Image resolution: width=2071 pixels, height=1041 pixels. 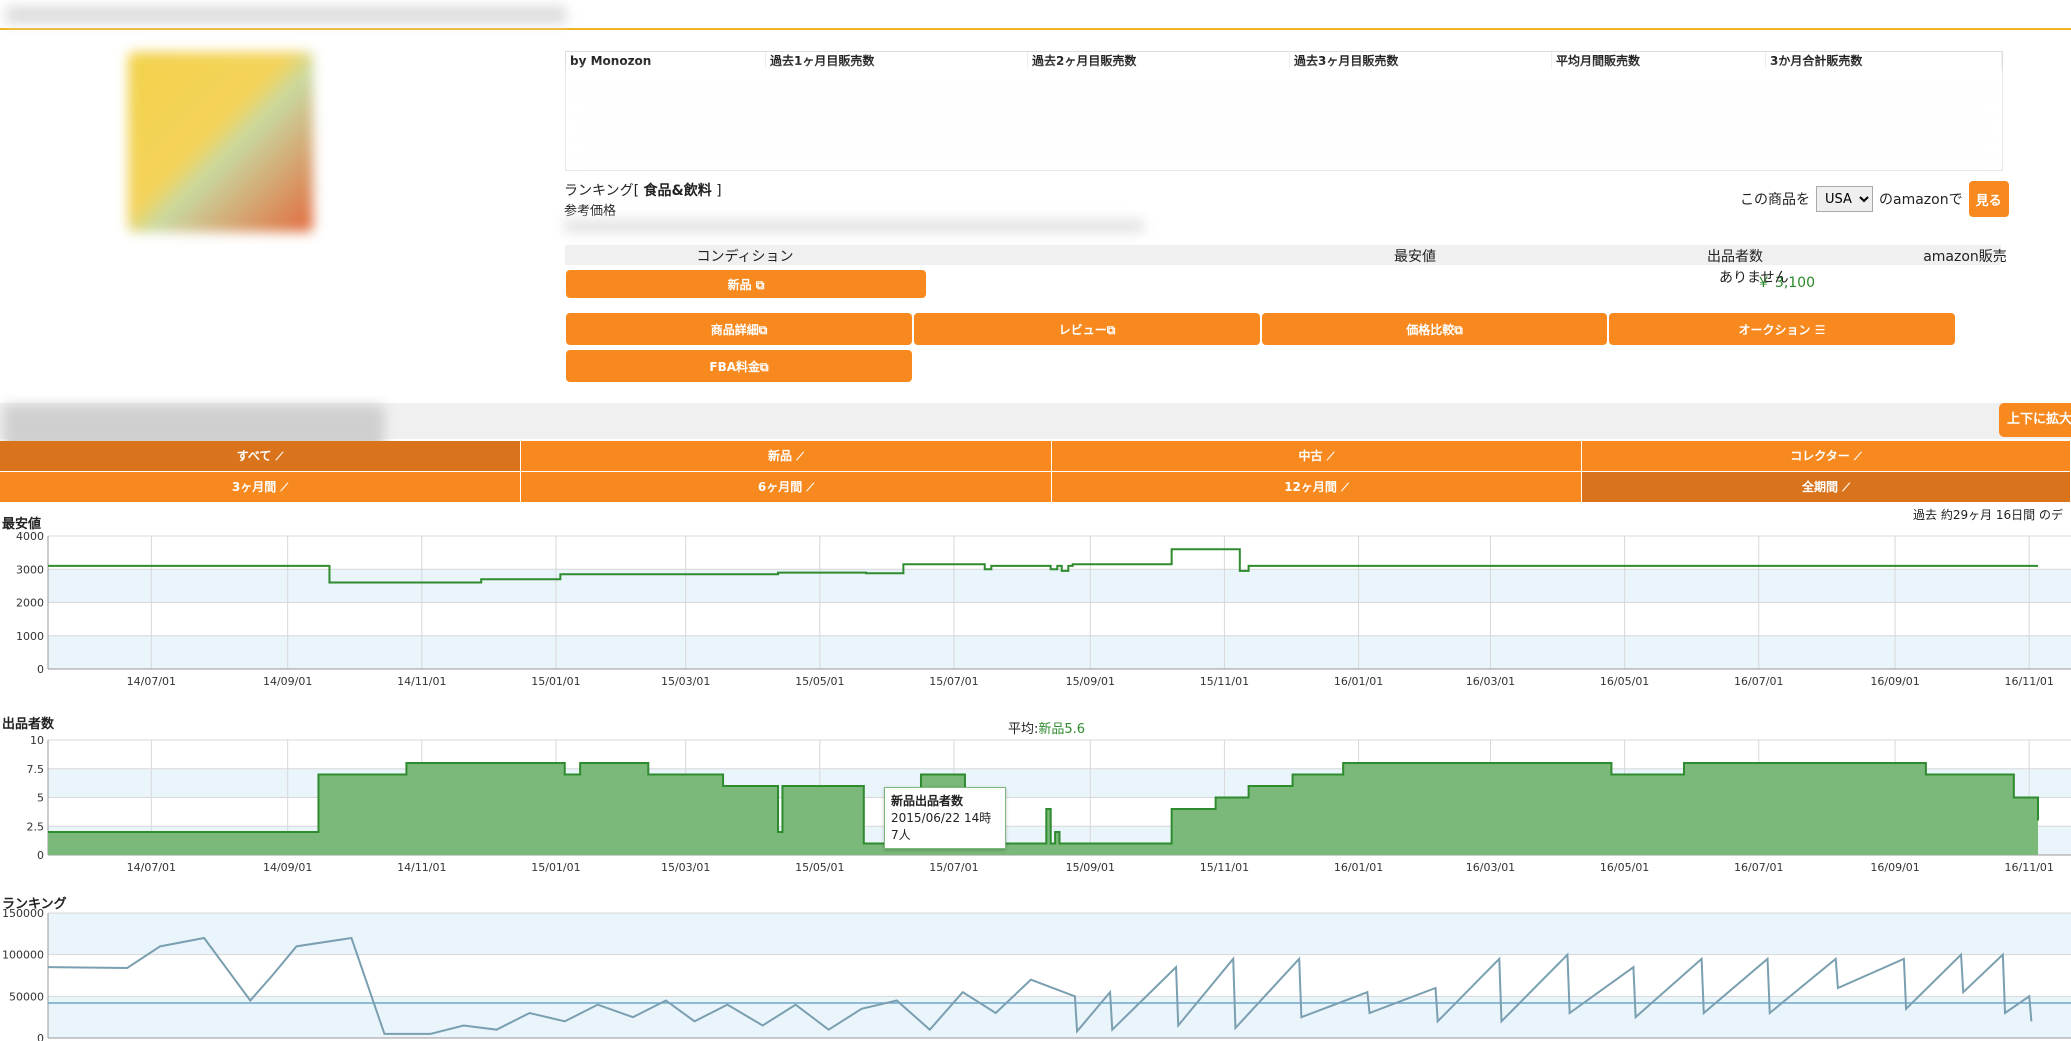 What do you see at coordinates (1844, 199) in the screenshot?
I see `country-select: USA` at bounding box center [1844, 199].